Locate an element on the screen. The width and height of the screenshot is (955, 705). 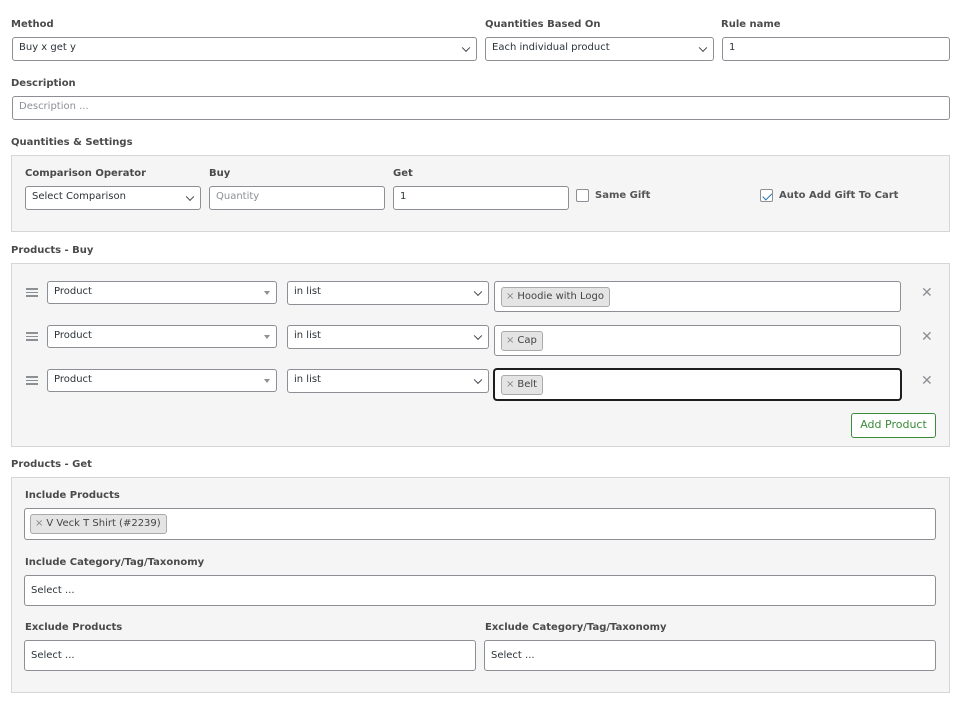
include-category-label: Include Category/Tag/Taxonomy is located at coordinates (115, 562).